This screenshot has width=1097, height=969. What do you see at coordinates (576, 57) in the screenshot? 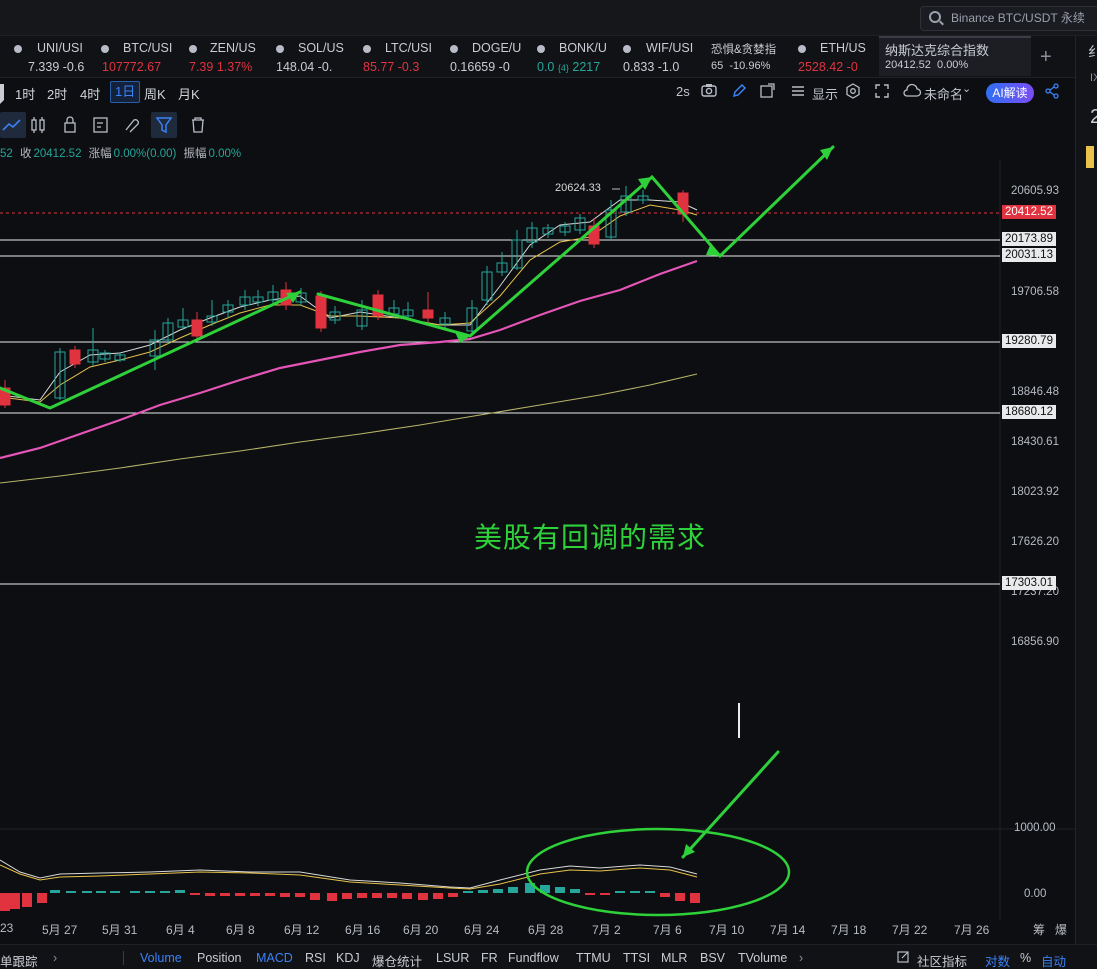
I see `ticker-bonk: BONK/U 0.0 {4} 2217` at bounding box center [576, 57].